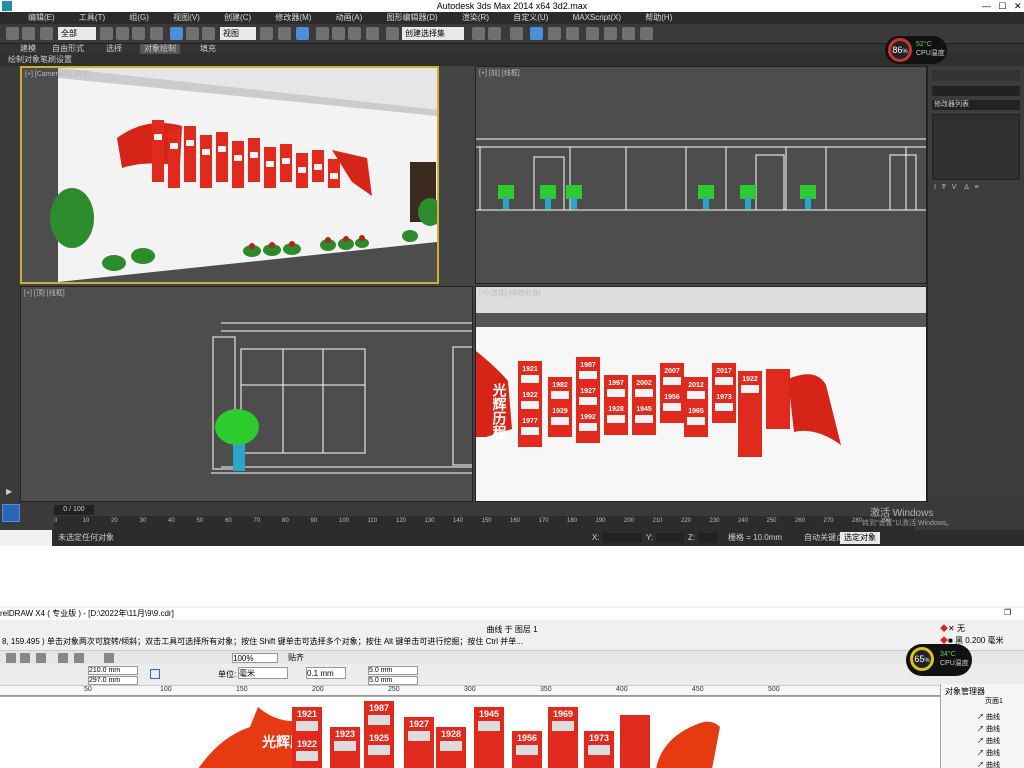  I want to click on viewport-camera-label: [+] [Camera01] [真实], so click(58, 74).